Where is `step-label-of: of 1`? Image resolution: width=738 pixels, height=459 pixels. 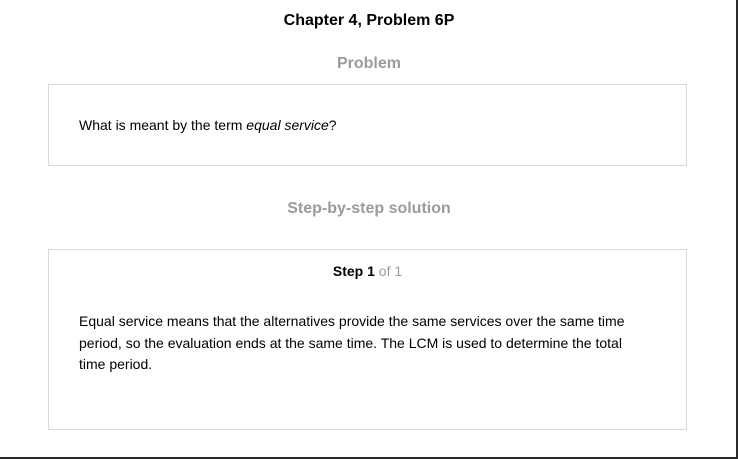 step-label-of: of 1 is located at coordinates (390, 271).